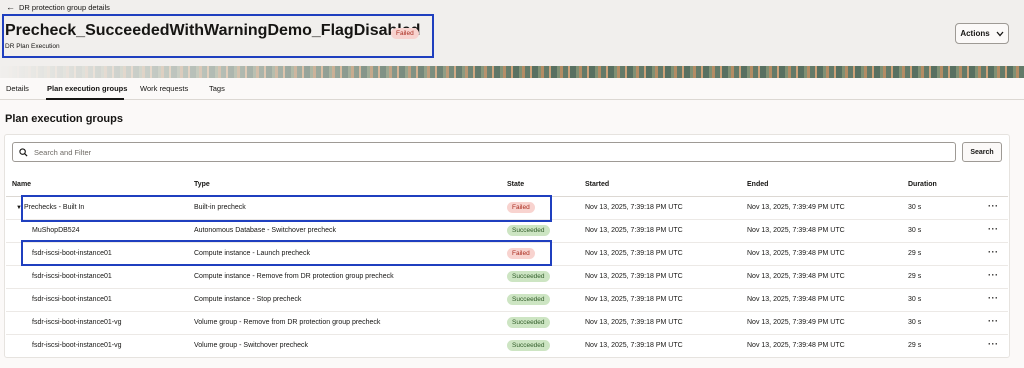  What do you see at coordinates (1000, 33) in the screenshot?
I see `chevron-down-icon` at bounding box center [1000, 33].